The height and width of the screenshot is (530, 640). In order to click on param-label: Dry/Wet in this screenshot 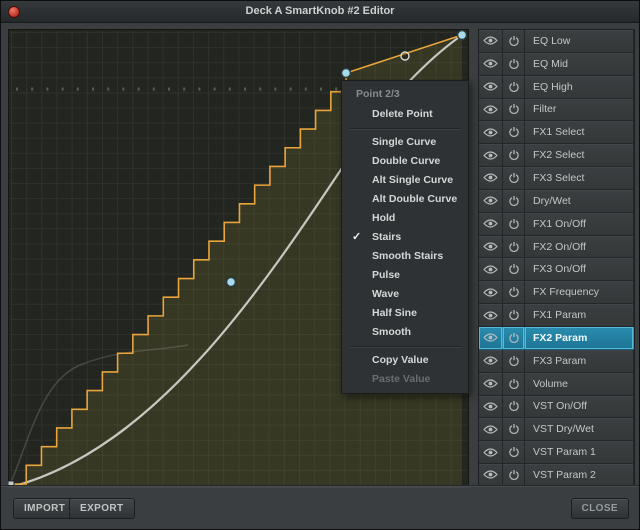, I will do `click(579, 200)`.